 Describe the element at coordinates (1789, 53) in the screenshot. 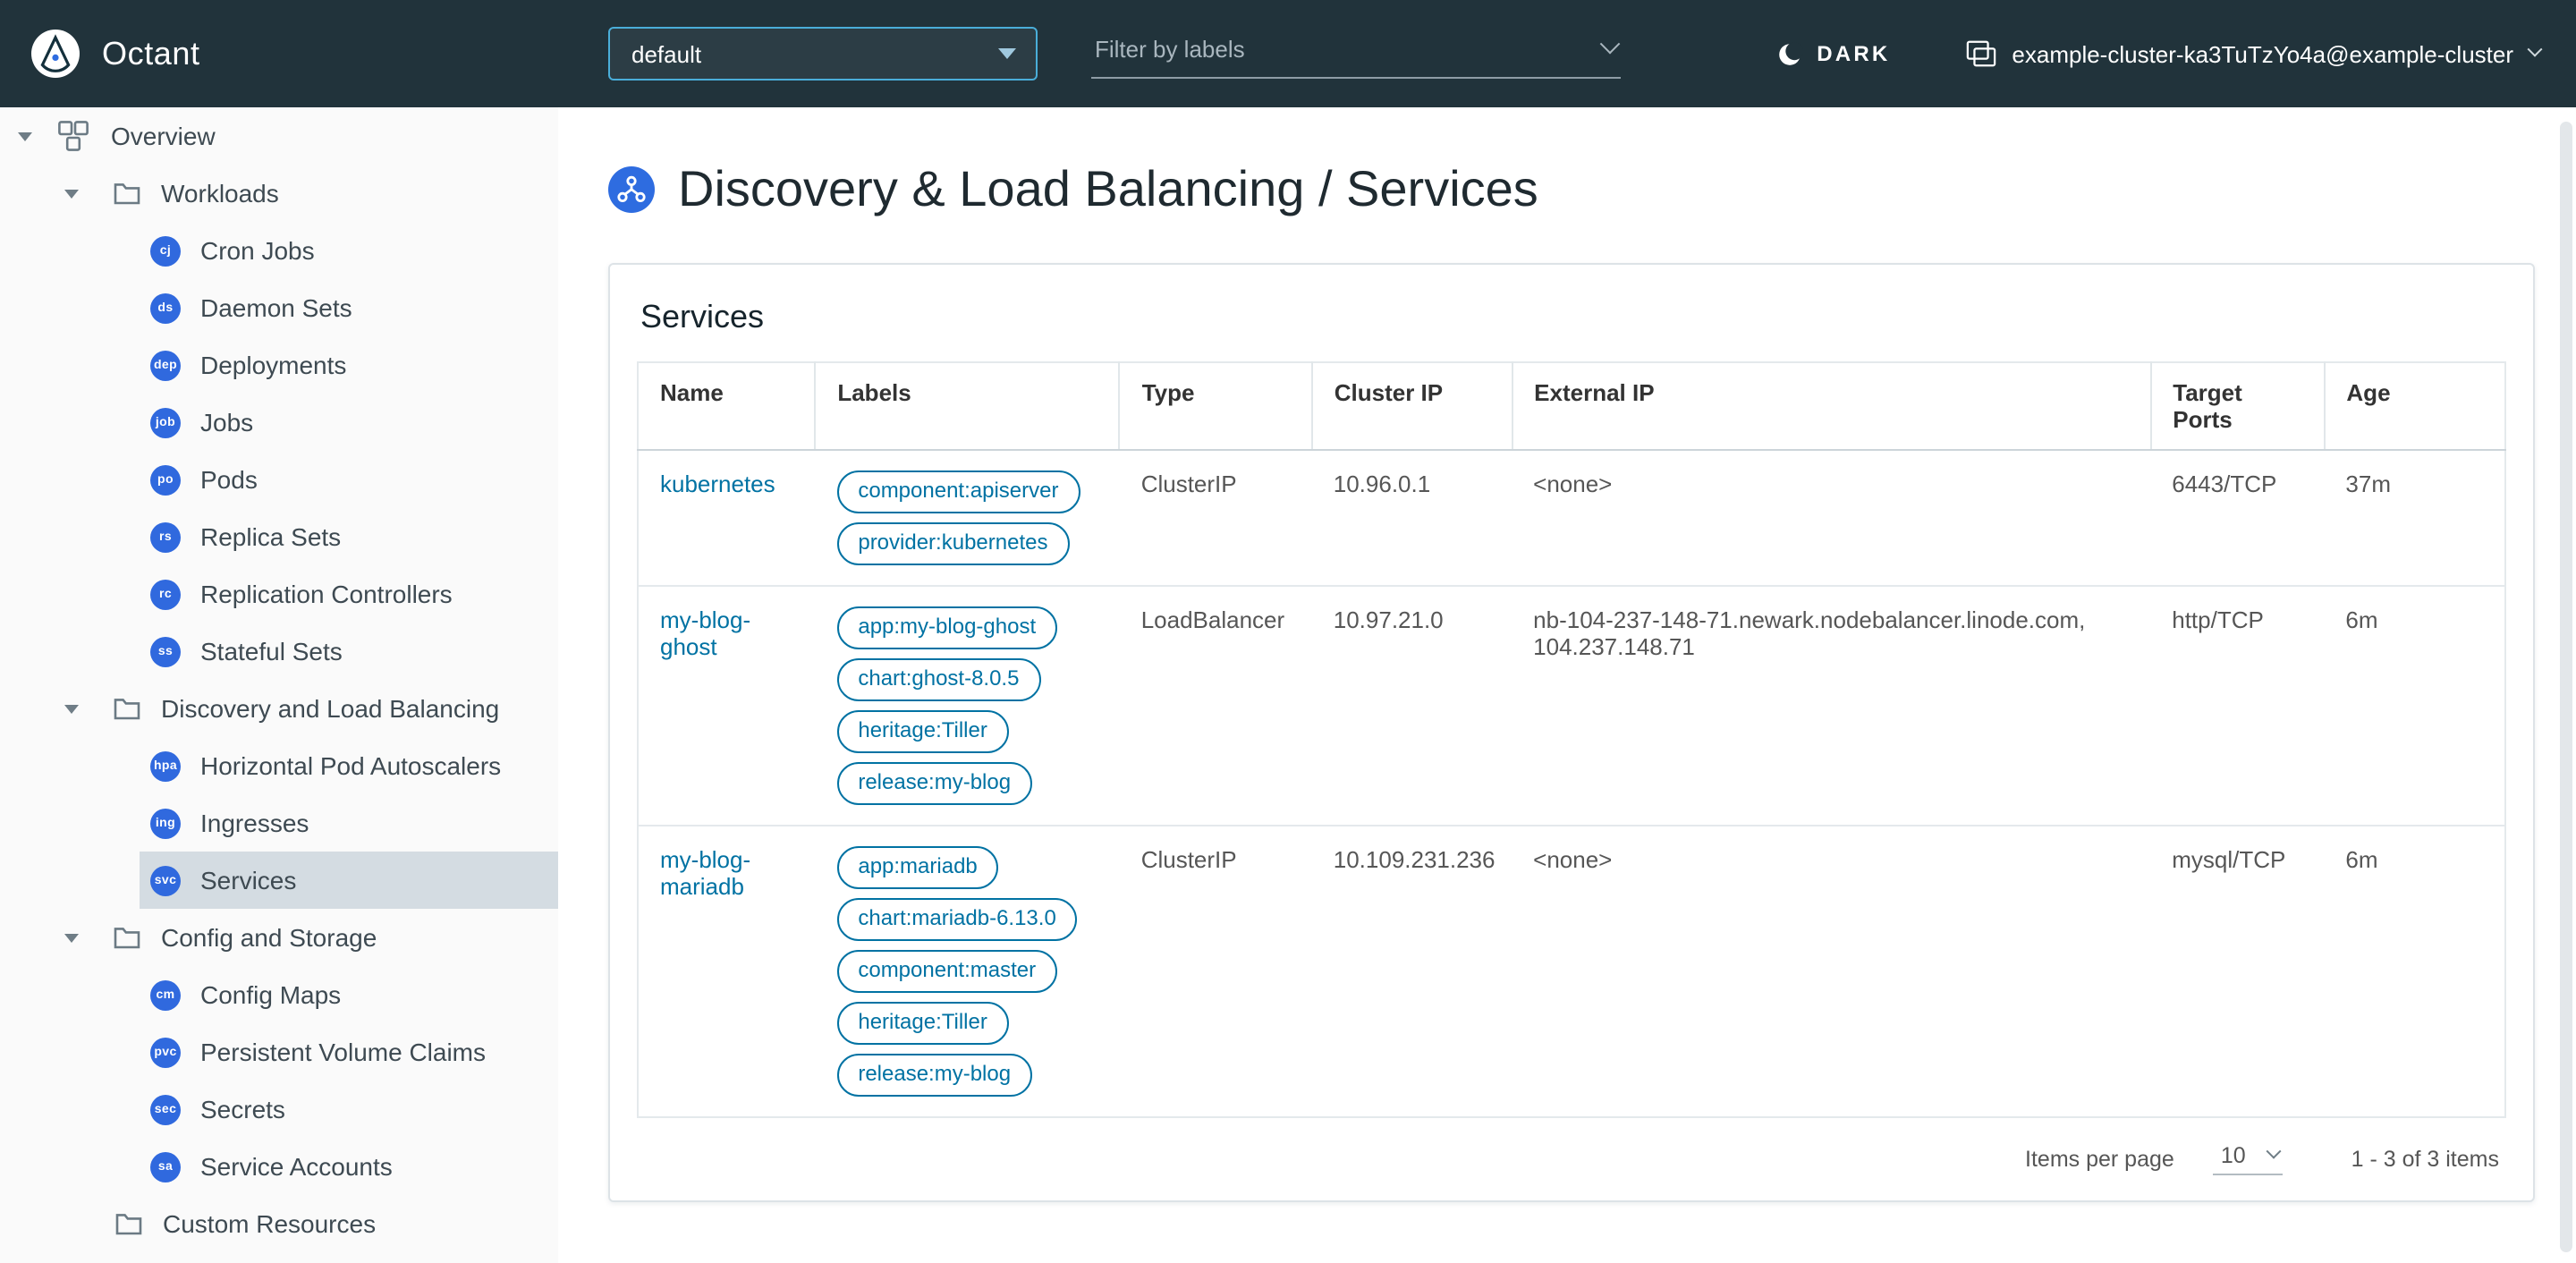

I see `moon-icon` at that location.